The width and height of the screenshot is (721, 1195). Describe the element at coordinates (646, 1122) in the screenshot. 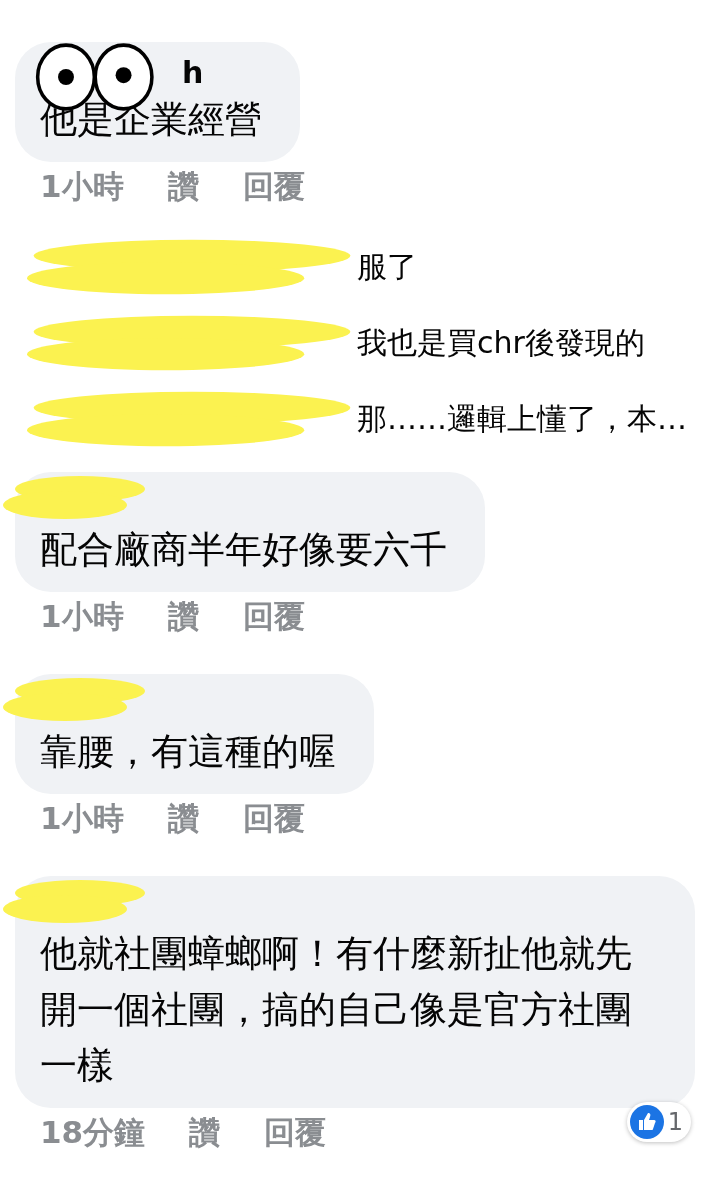

I see `like-icon` at that location.